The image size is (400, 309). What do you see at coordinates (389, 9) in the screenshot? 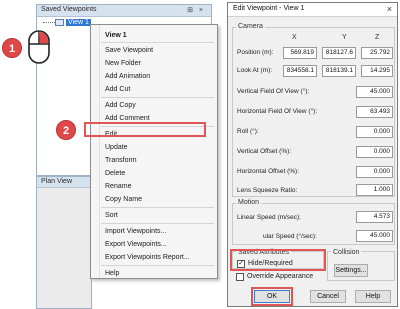
I see `close-icon: ×` at bounding box center [389, 9].